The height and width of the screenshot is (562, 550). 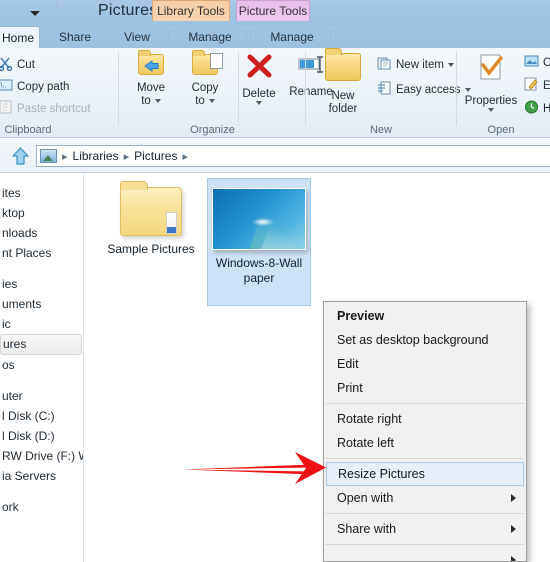 I want to click on caret-down-icon, so click(x=35, y=12).